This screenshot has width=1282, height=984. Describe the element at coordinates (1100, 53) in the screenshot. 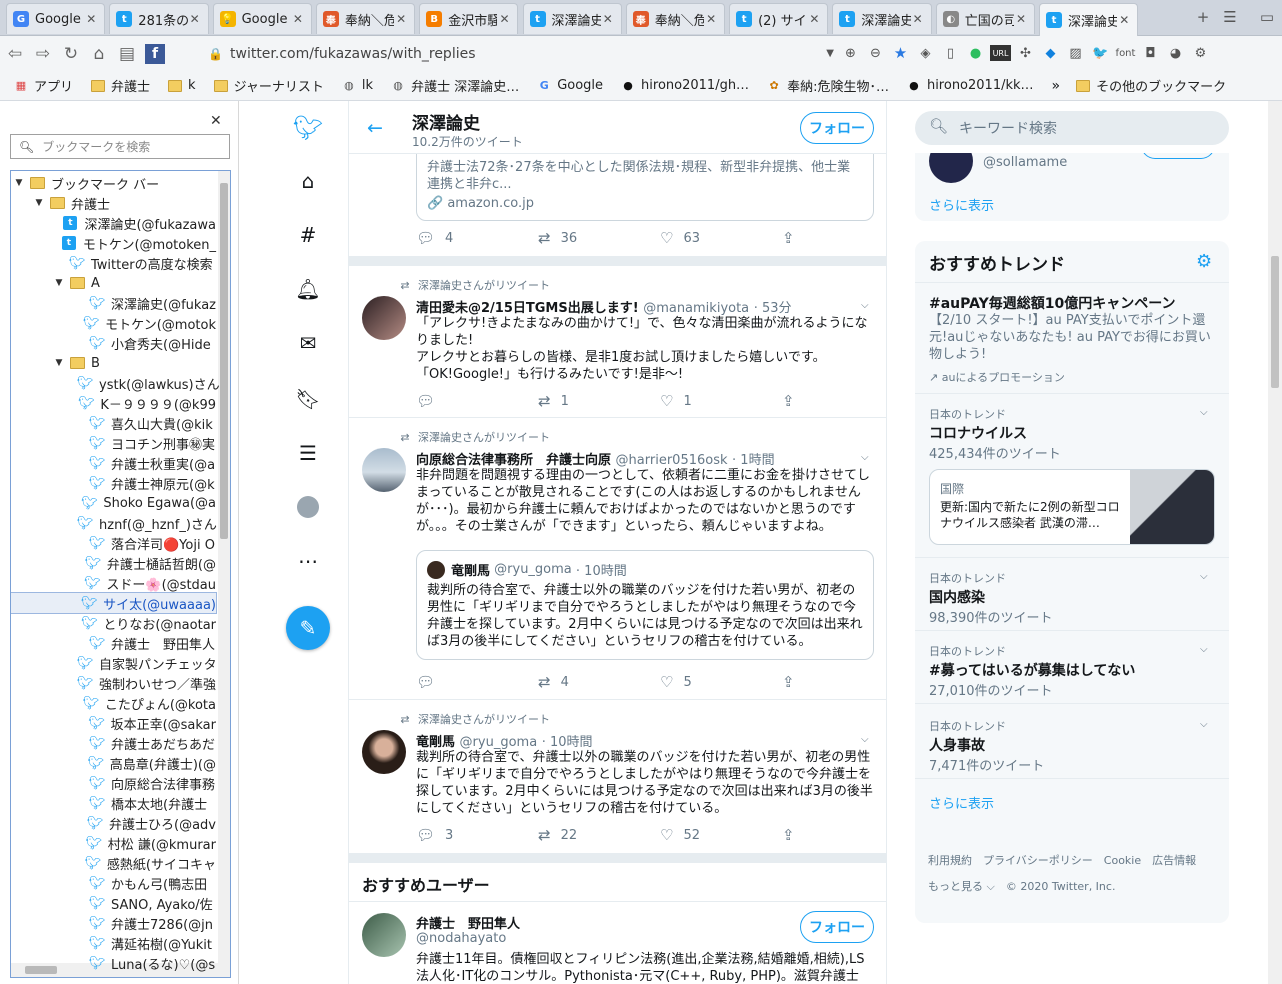

I see `twitter-ext-icon: 🐦` at that location.